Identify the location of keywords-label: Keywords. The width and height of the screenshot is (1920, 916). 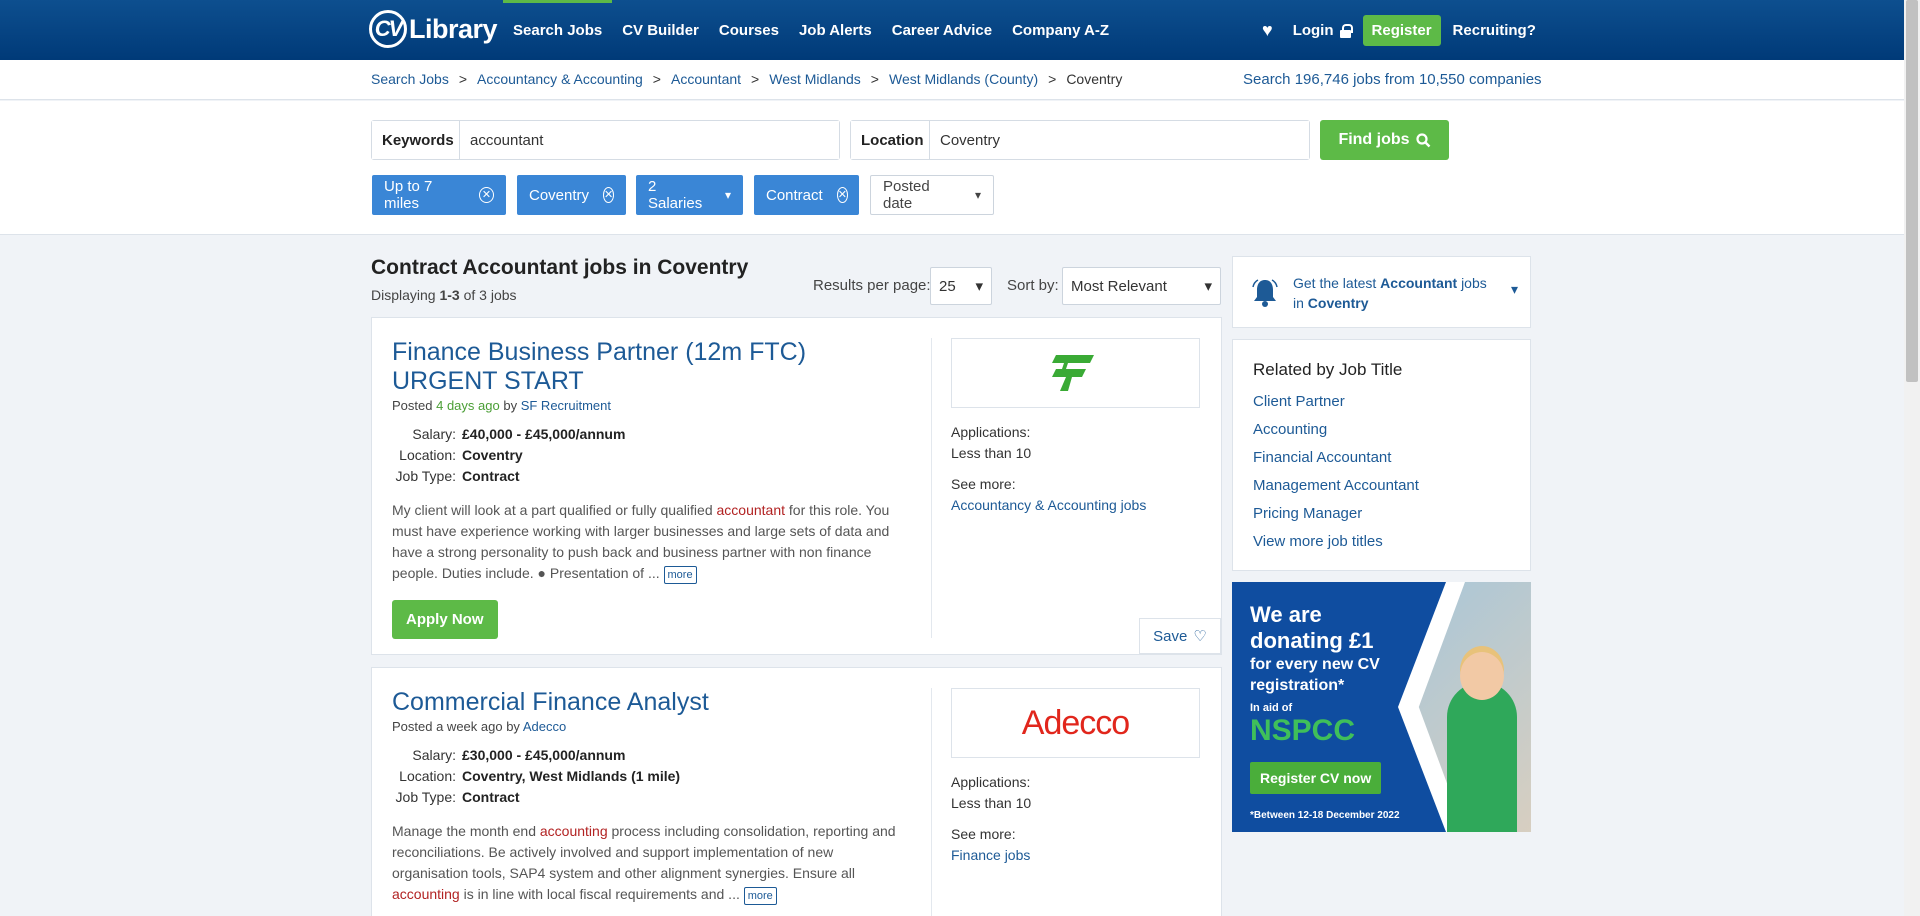
(416, 140).